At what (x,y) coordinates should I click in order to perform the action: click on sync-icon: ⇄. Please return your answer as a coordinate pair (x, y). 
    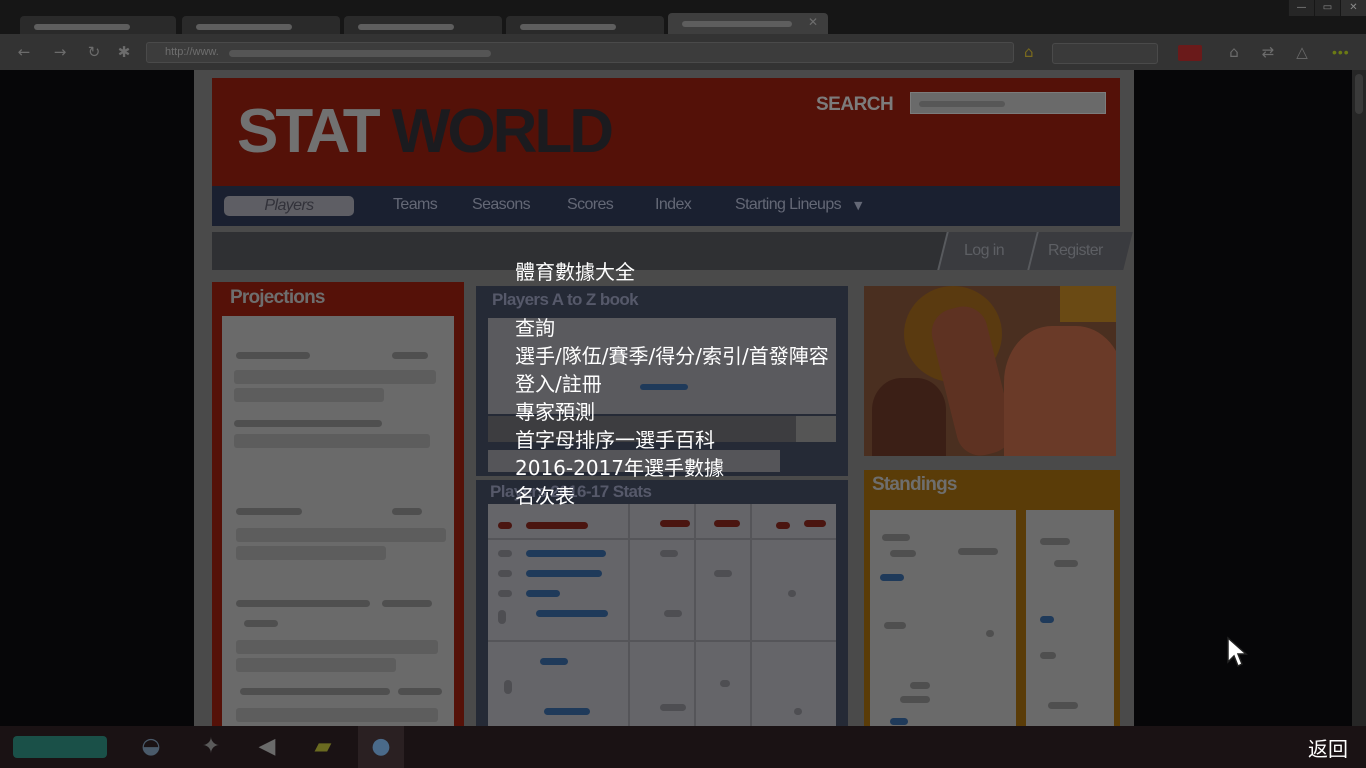
    Looking at the image, I should click on (1268, 52).